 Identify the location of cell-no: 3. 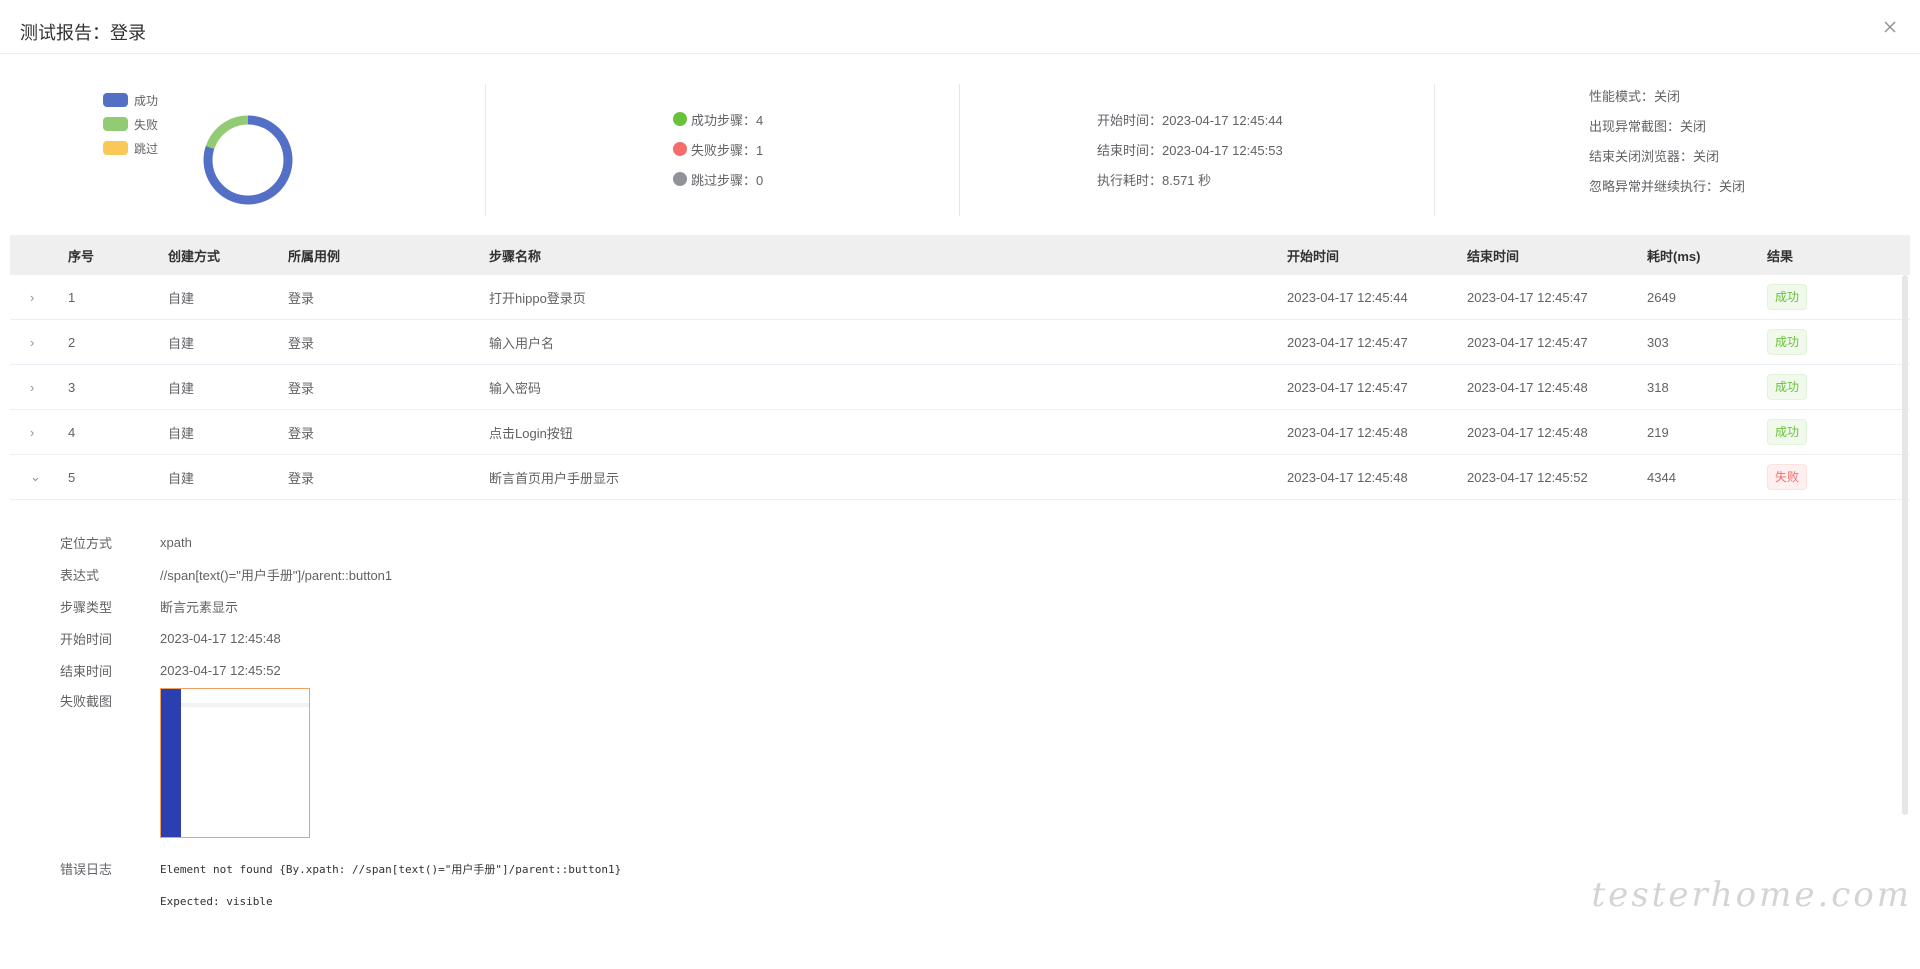
(72, 387).